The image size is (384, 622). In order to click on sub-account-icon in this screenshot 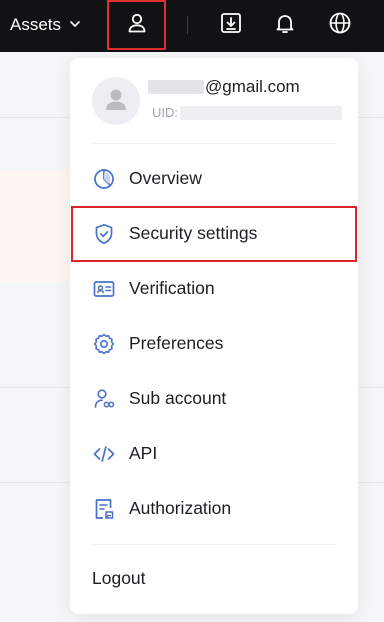, I will do `click(104, 399)`.